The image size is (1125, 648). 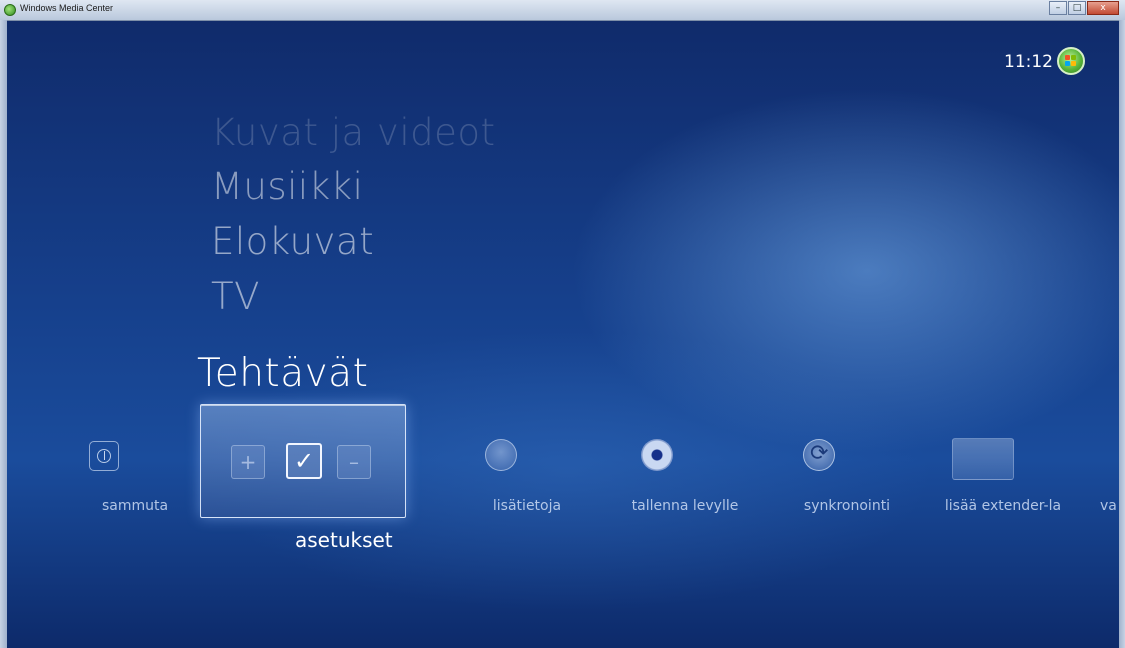 What do you see at coordinates (1028, 62) in the screenshot?
I see `clock: 11:12` at bounding box center [1028, 62].